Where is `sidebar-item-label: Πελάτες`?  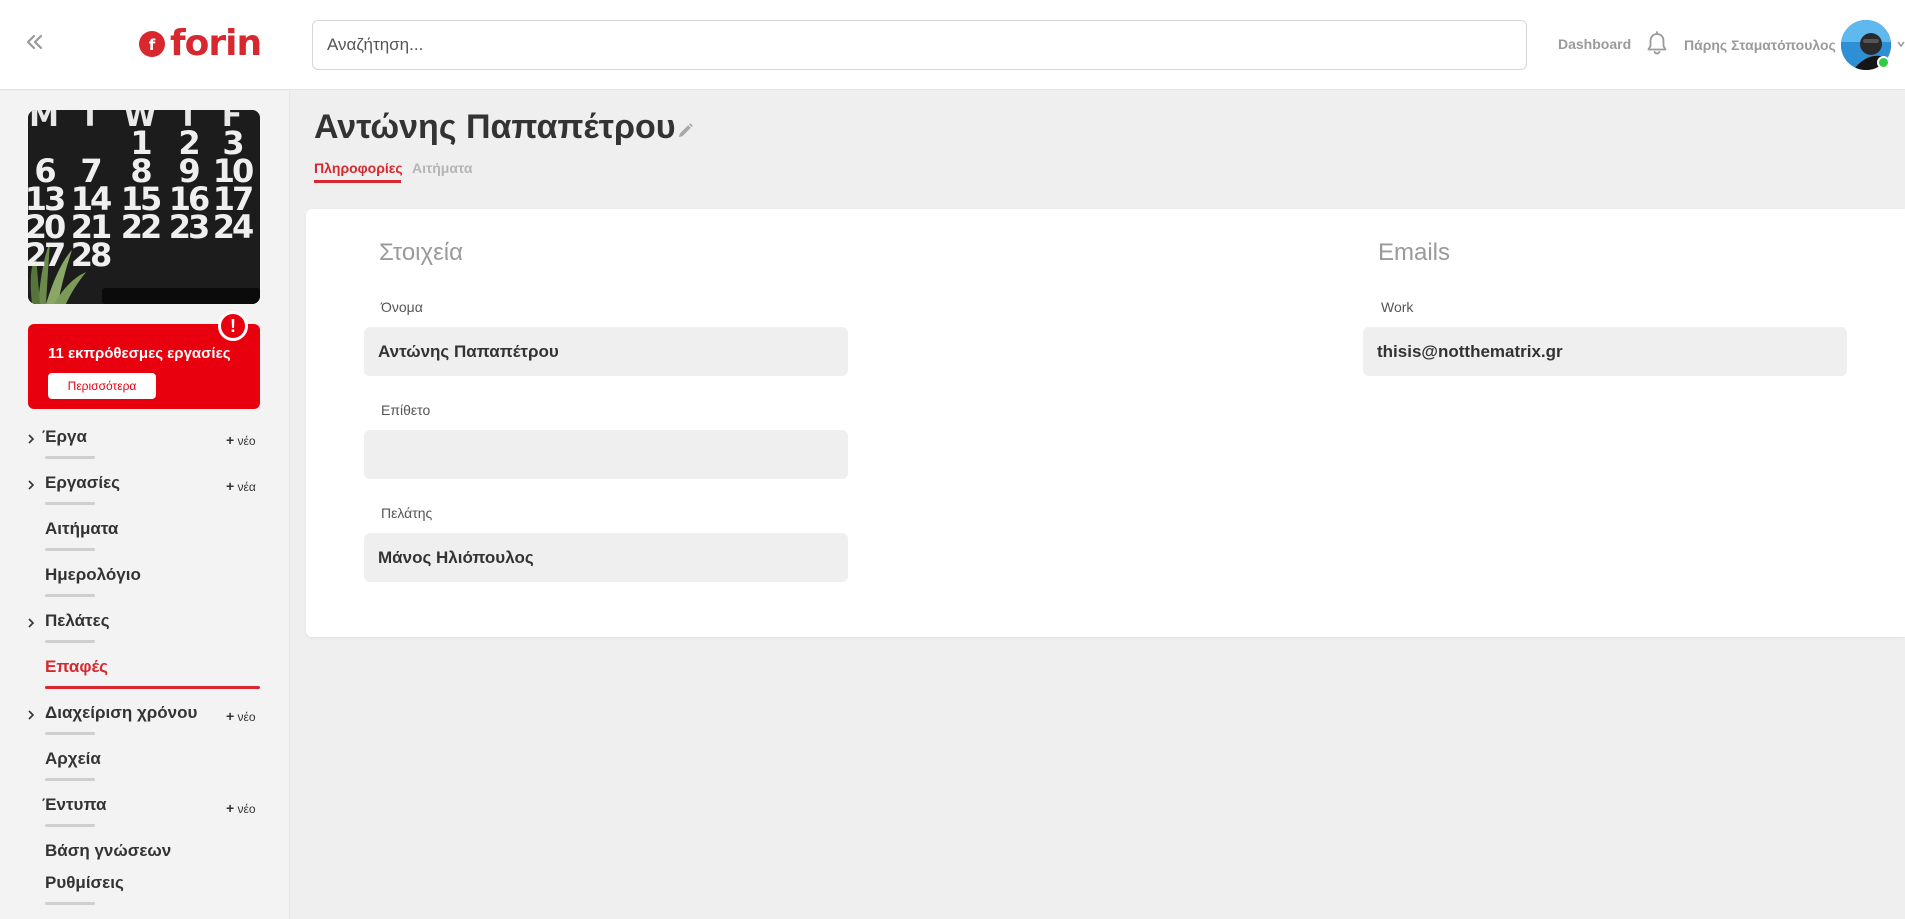
sidebar-item-label: Πελάτες is located at coordinates (77, 620).